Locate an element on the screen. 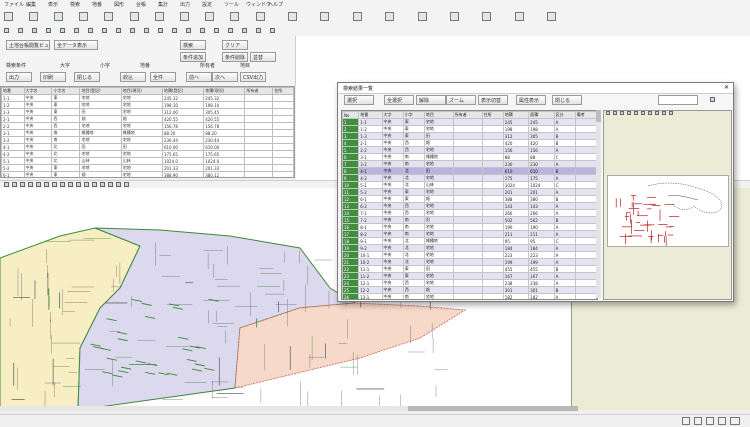  dialog-grid-row: 21 10-2 中央北宅地 199 199 A is located at coordinates (469, 262).